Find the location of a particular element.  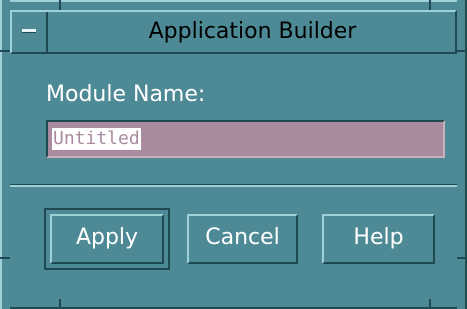

window-frame-bottom is located at coordinates (233, 304).